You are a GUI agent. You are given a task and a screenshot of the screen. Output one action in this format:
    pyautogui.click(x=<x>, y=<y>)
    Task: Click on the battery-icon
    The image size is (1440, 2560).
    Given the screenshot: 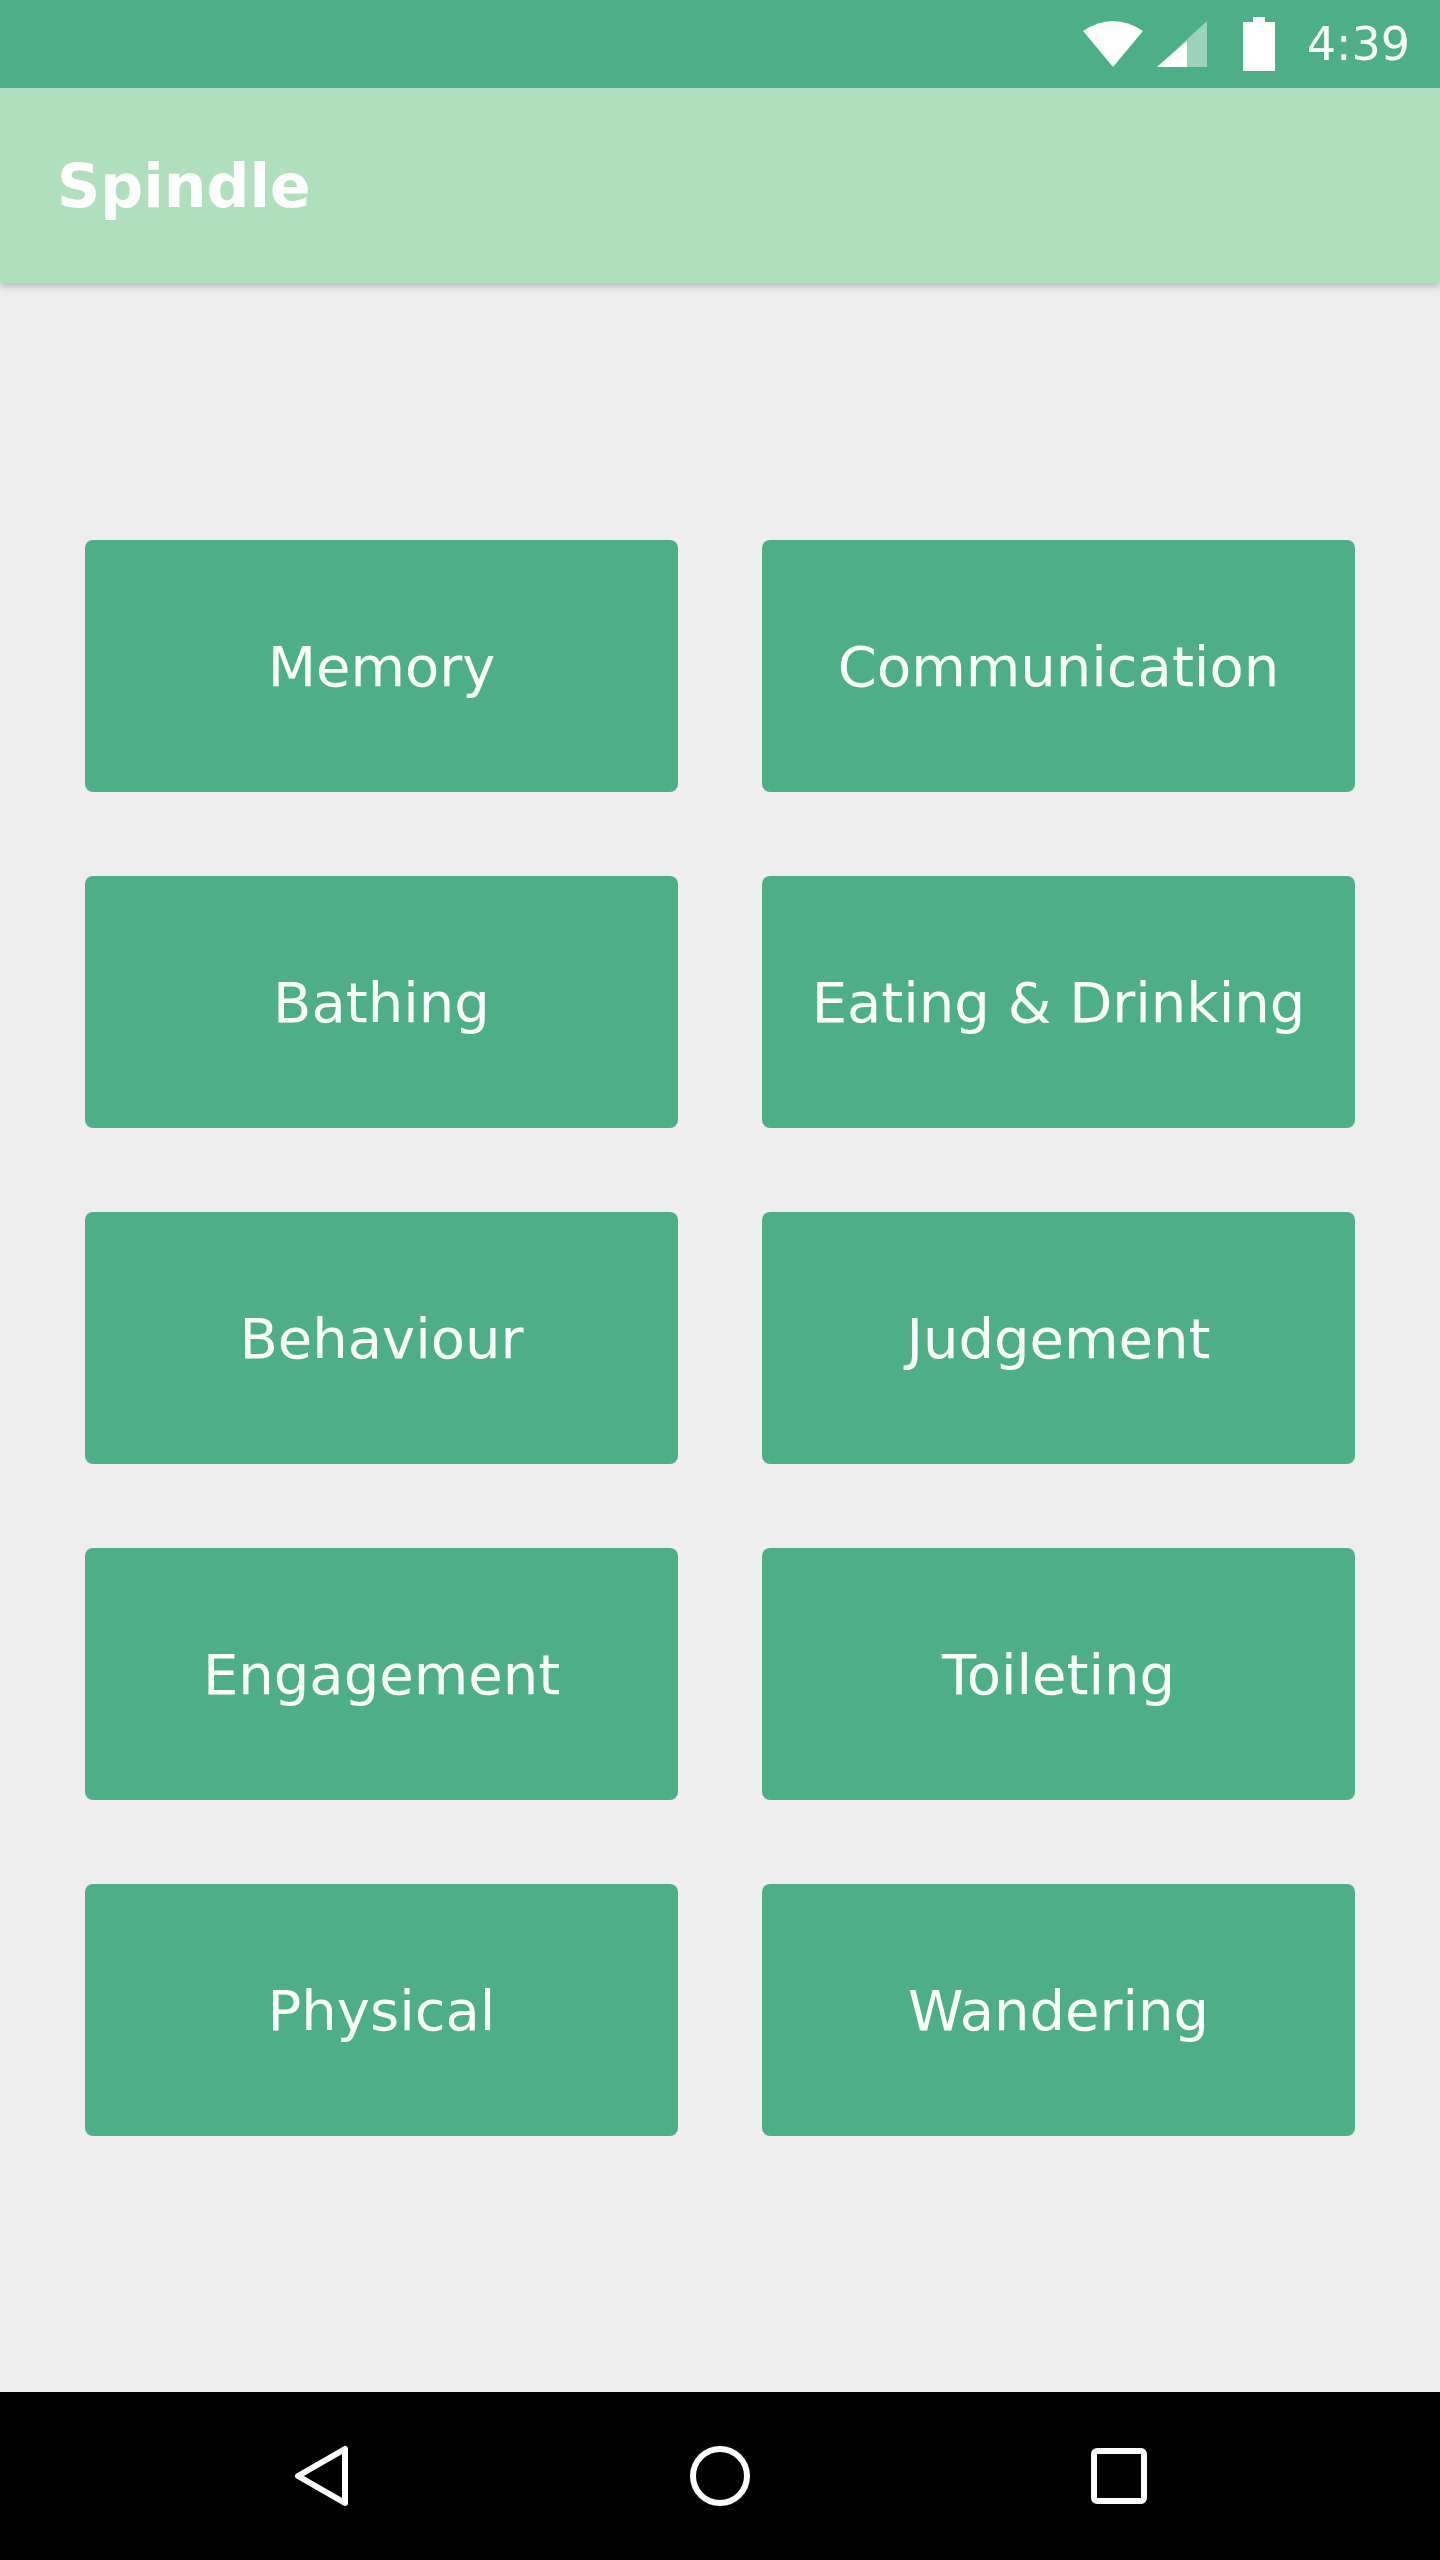 What is the action you would take?
    pyautogui.click(x=1258, y=44)
    